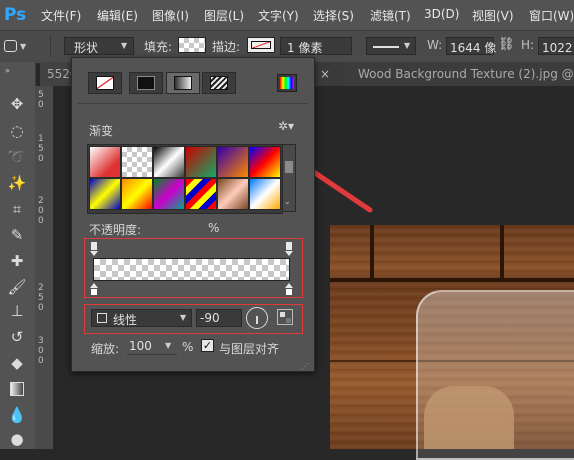 The height and width of the screenshot is (460, 574). Describe the element at coordinates (278, 15) in the screenshot. I see `menu-type: 文字(Y)` at that location.